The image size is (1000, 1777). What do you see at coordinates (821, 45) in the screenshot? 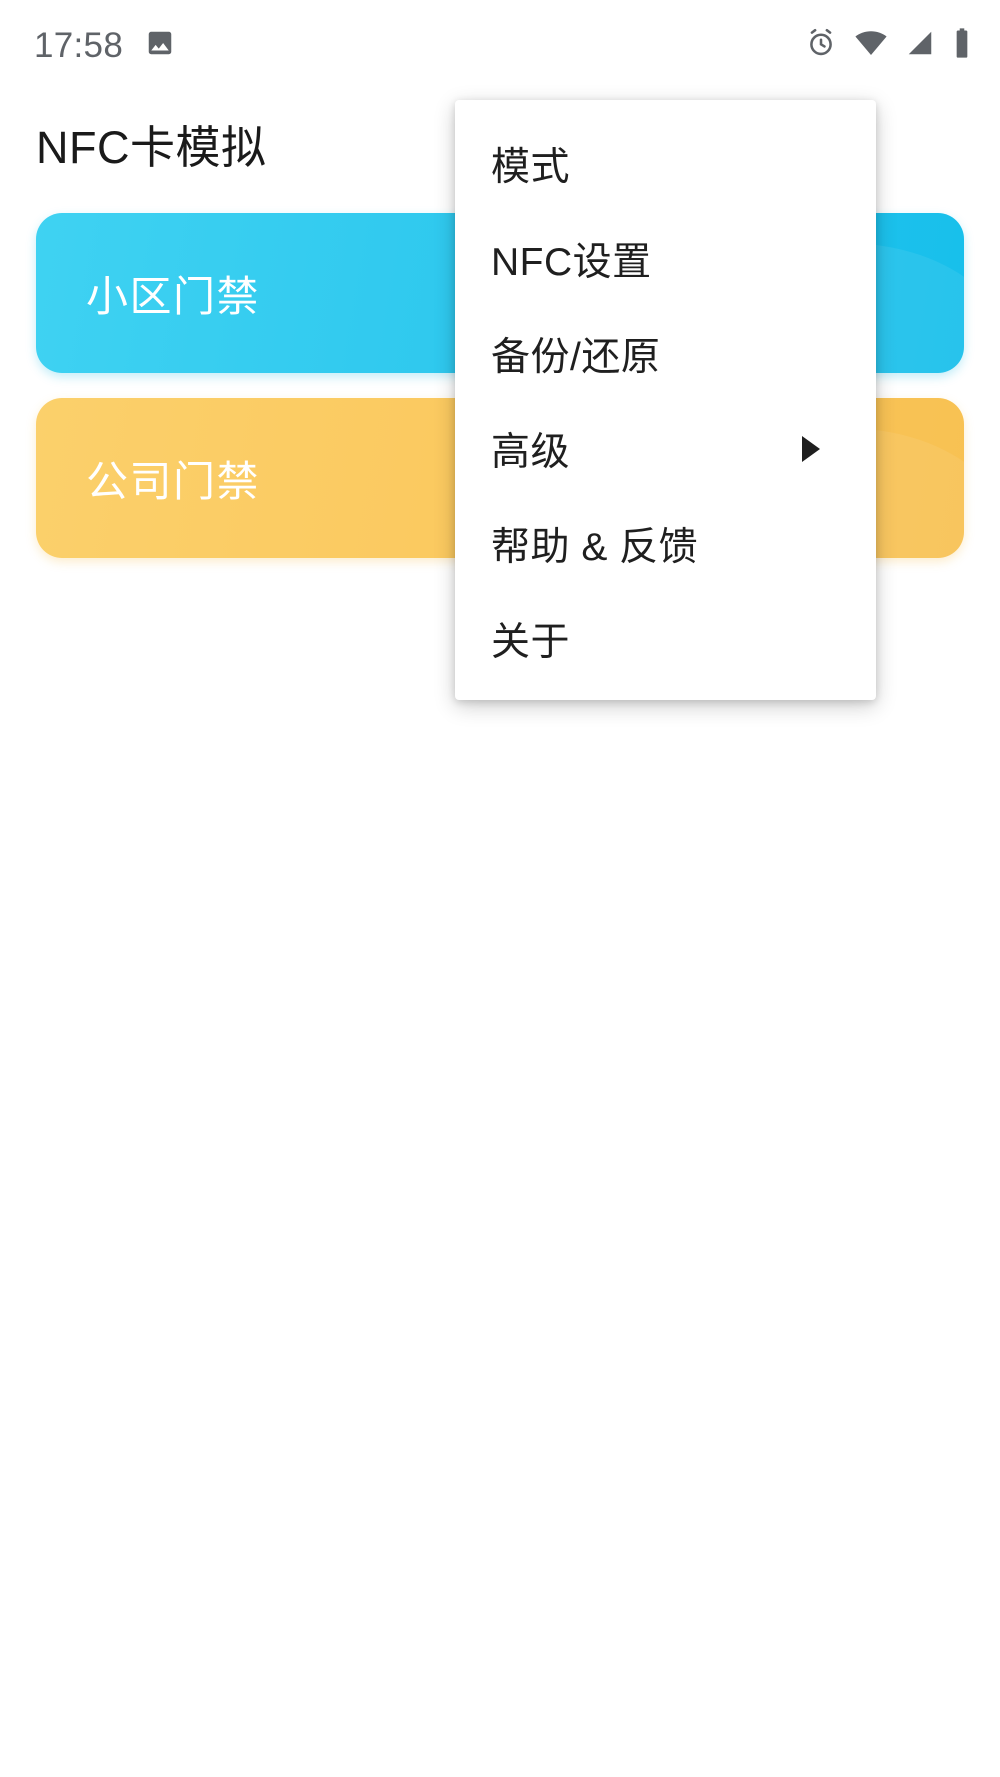
I see `alarm-clock-icon` at bounding box center [821, 45].